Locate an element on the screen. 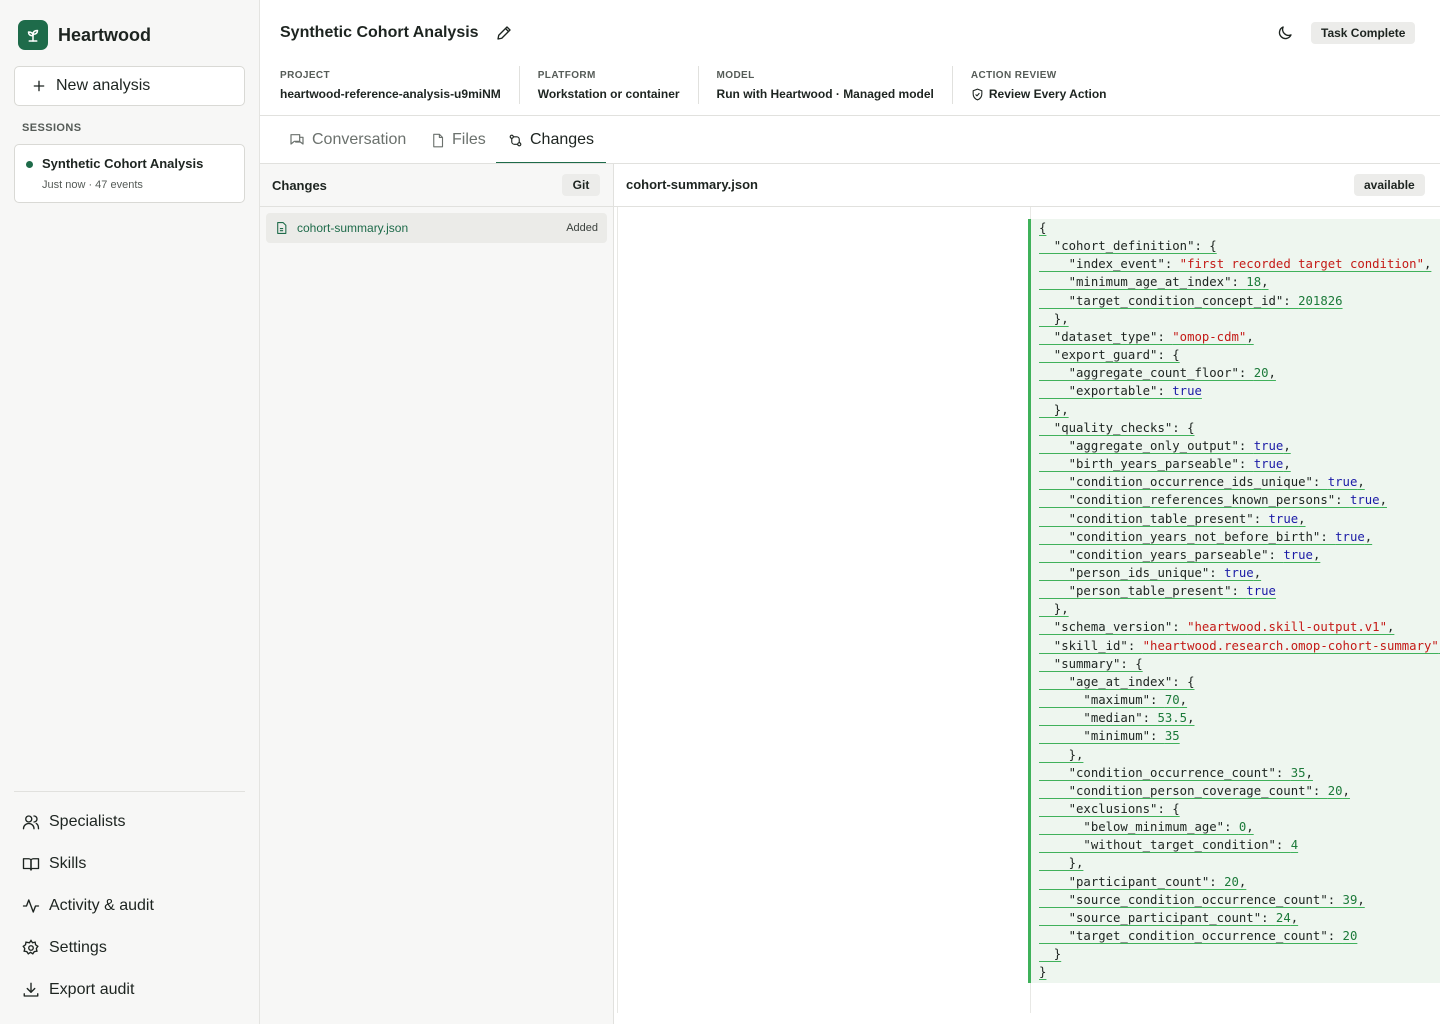 This screenshot has height=1024, width=1440. code-line: "minimum": 35 is located at coordinates (1109, 736).